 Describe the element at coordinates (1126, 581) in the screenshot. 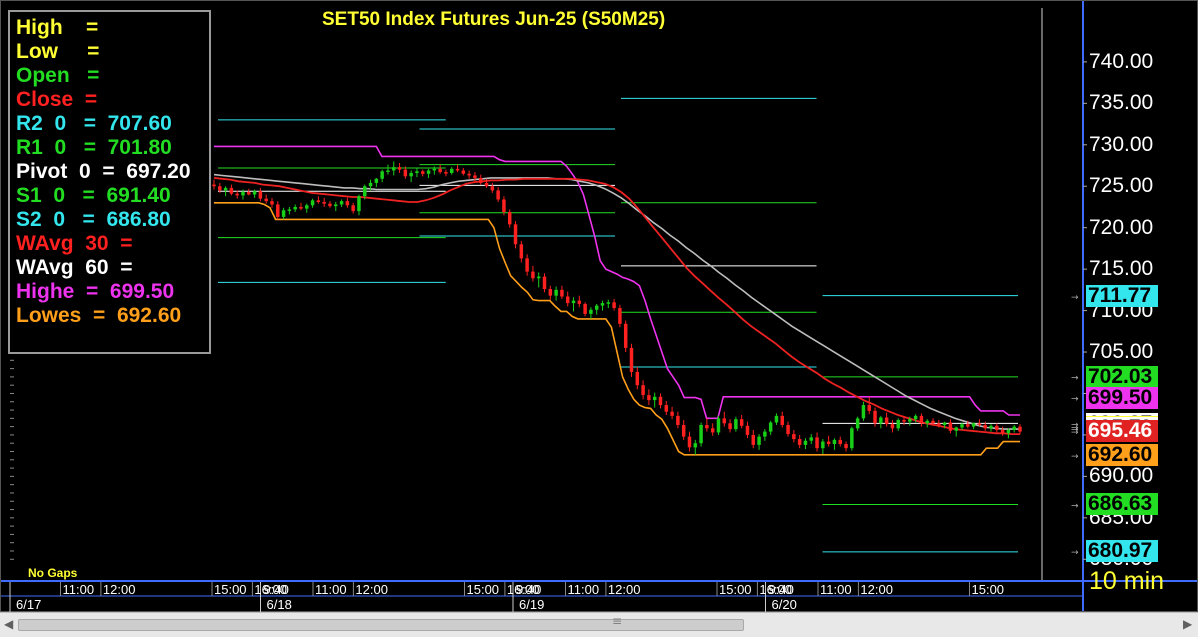

I see `interval-label: 10 min` at that location.